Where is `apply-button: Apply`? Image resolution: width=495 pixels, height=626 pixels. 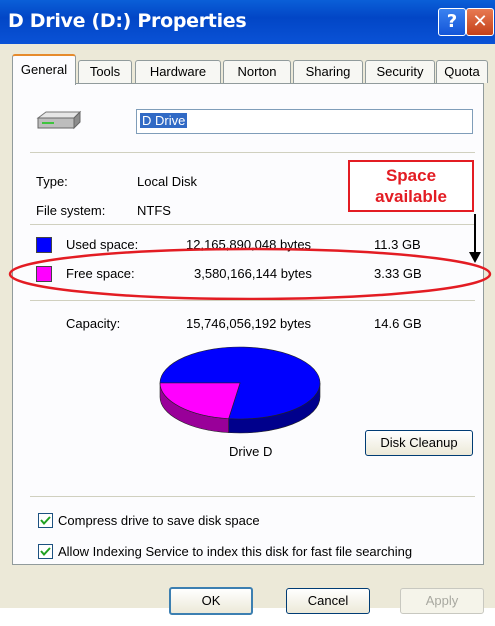 apply-button: Apply is located at coordinates (442, 601).